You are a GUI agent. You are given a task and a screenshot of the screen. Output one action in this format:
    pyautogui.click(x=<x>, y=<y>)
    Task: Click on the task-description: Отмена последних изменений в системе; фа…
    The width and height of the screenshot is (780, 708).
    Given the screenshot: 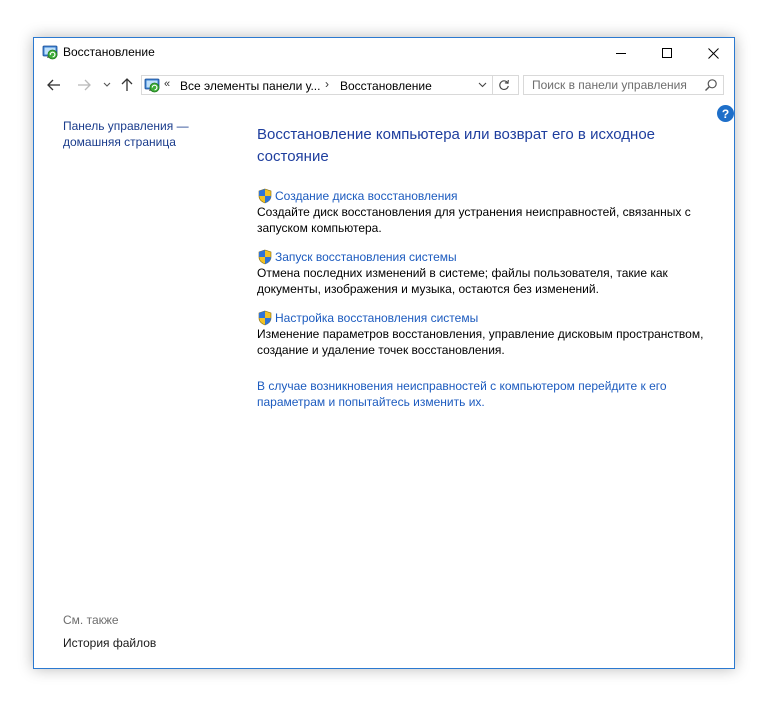 What is the action you would take?
    pyautogui.click(x=462, y=281)
    